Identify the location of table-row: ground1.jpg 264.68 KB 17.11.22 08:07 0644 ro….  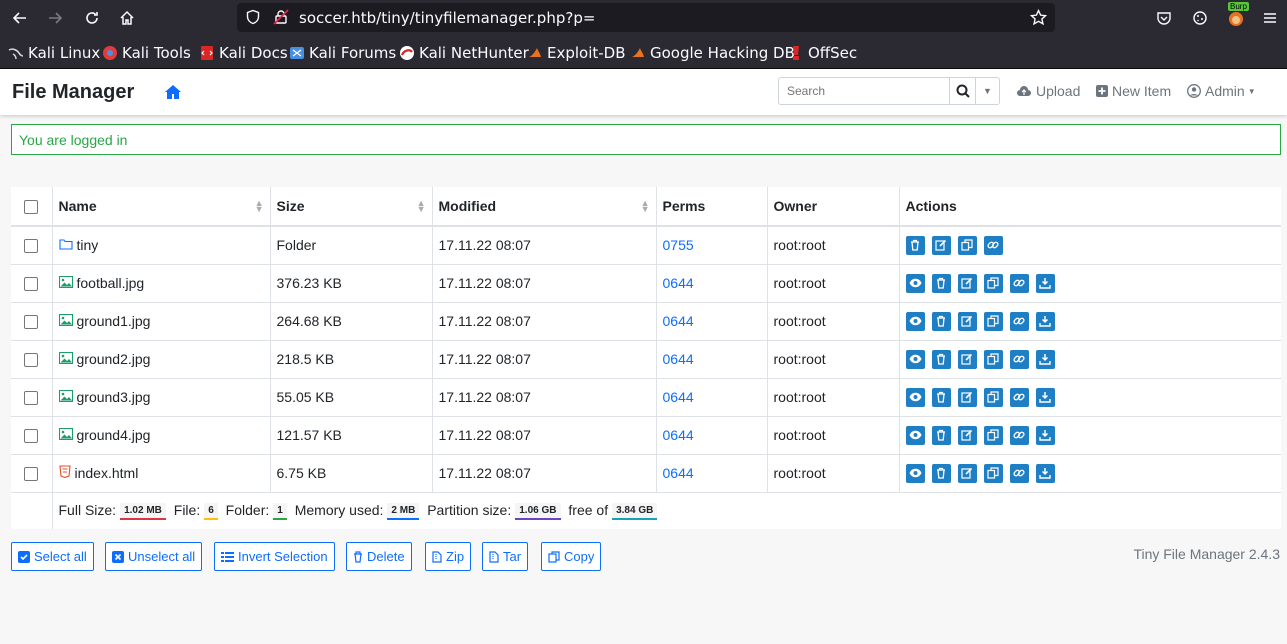
(646, 321).